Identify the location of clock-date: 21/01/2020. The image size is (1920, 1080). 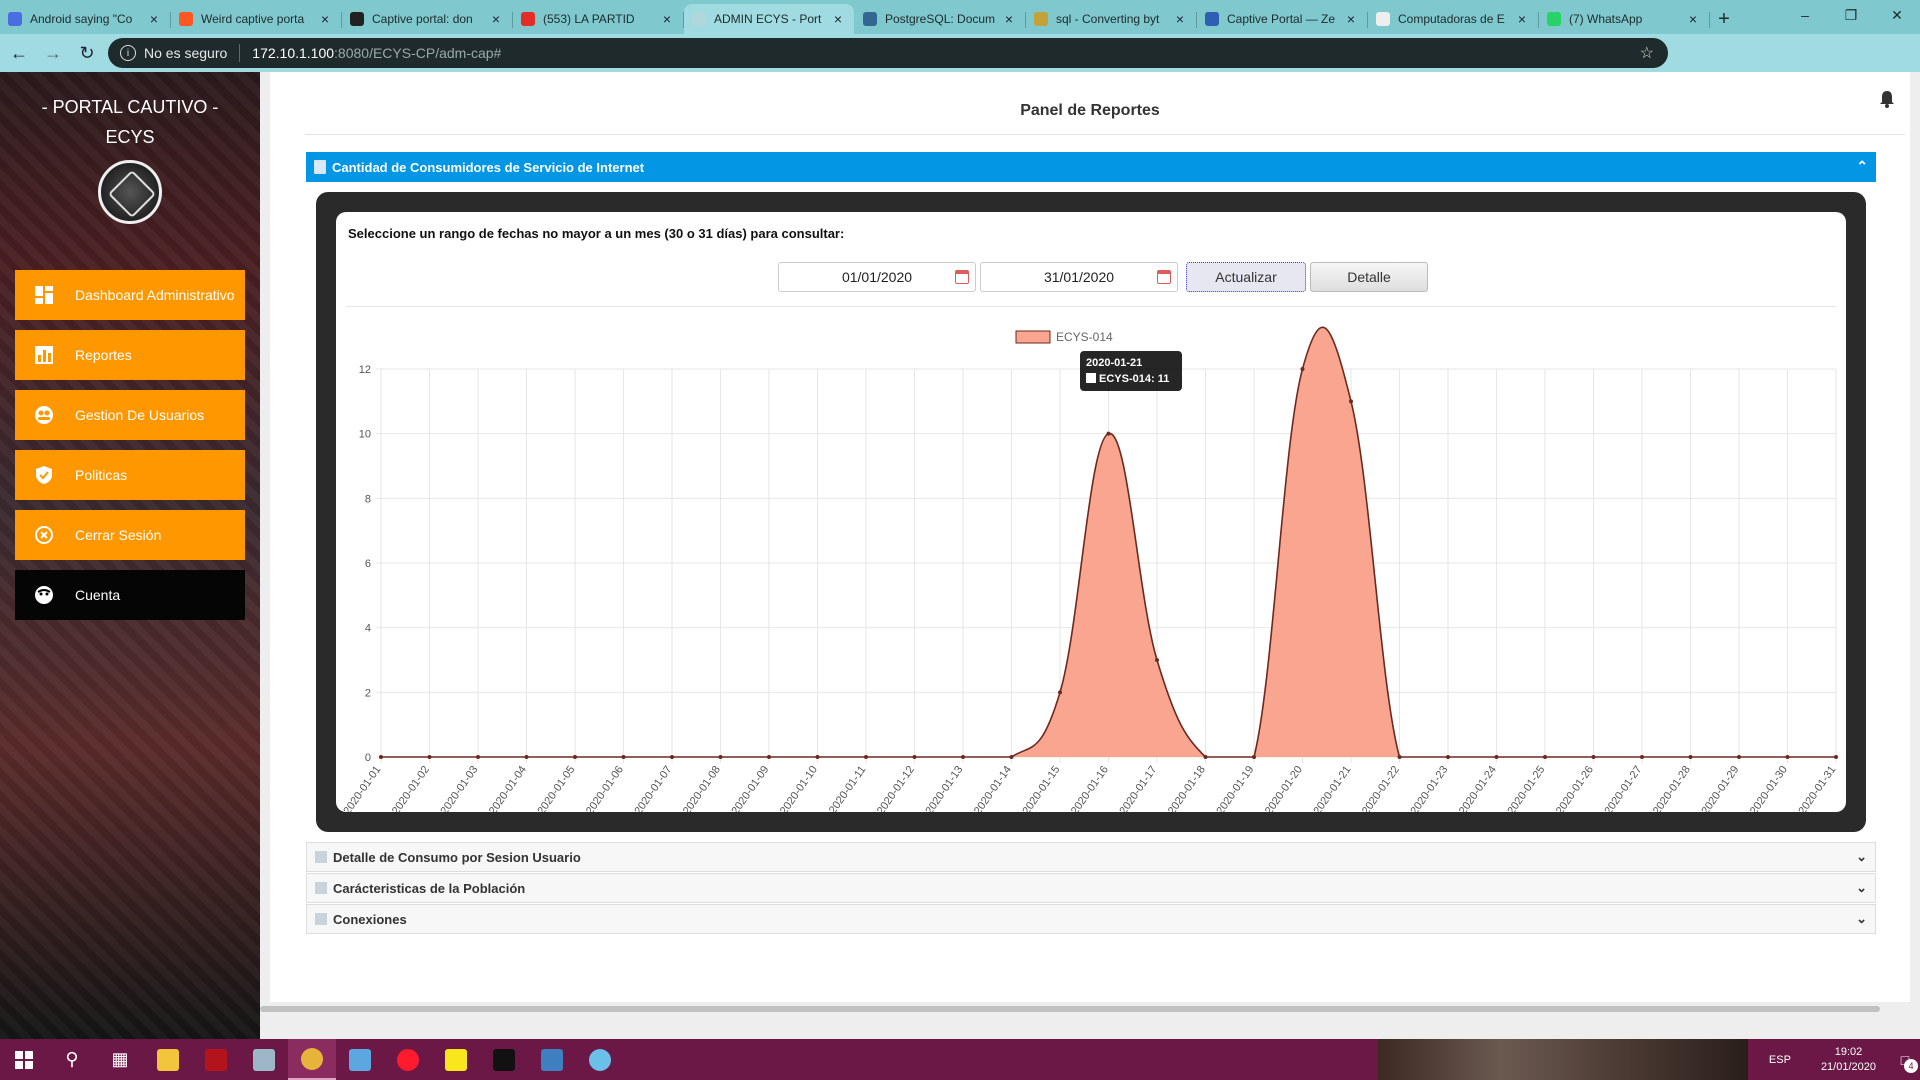
(1848, 1066).